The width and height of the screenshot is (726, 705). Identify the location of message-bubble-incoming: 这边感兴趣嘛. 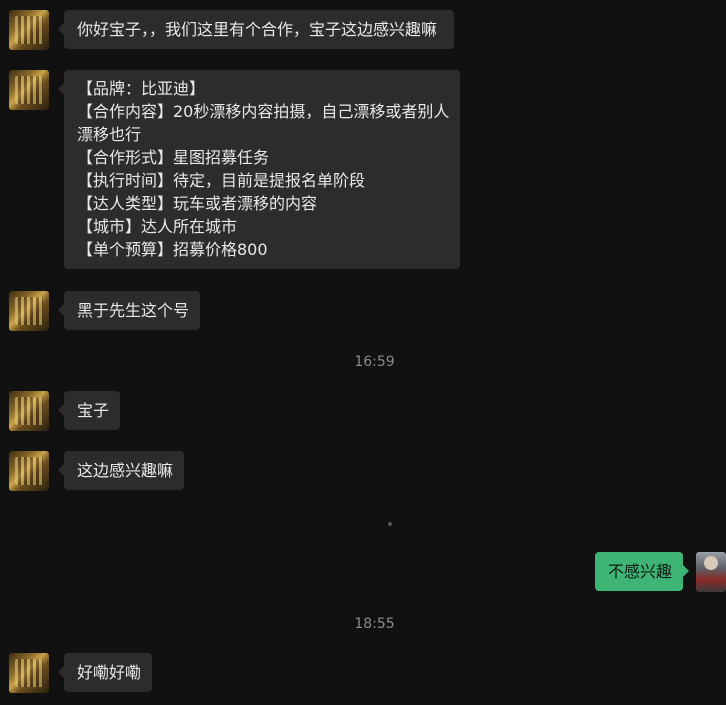
(121, 470).